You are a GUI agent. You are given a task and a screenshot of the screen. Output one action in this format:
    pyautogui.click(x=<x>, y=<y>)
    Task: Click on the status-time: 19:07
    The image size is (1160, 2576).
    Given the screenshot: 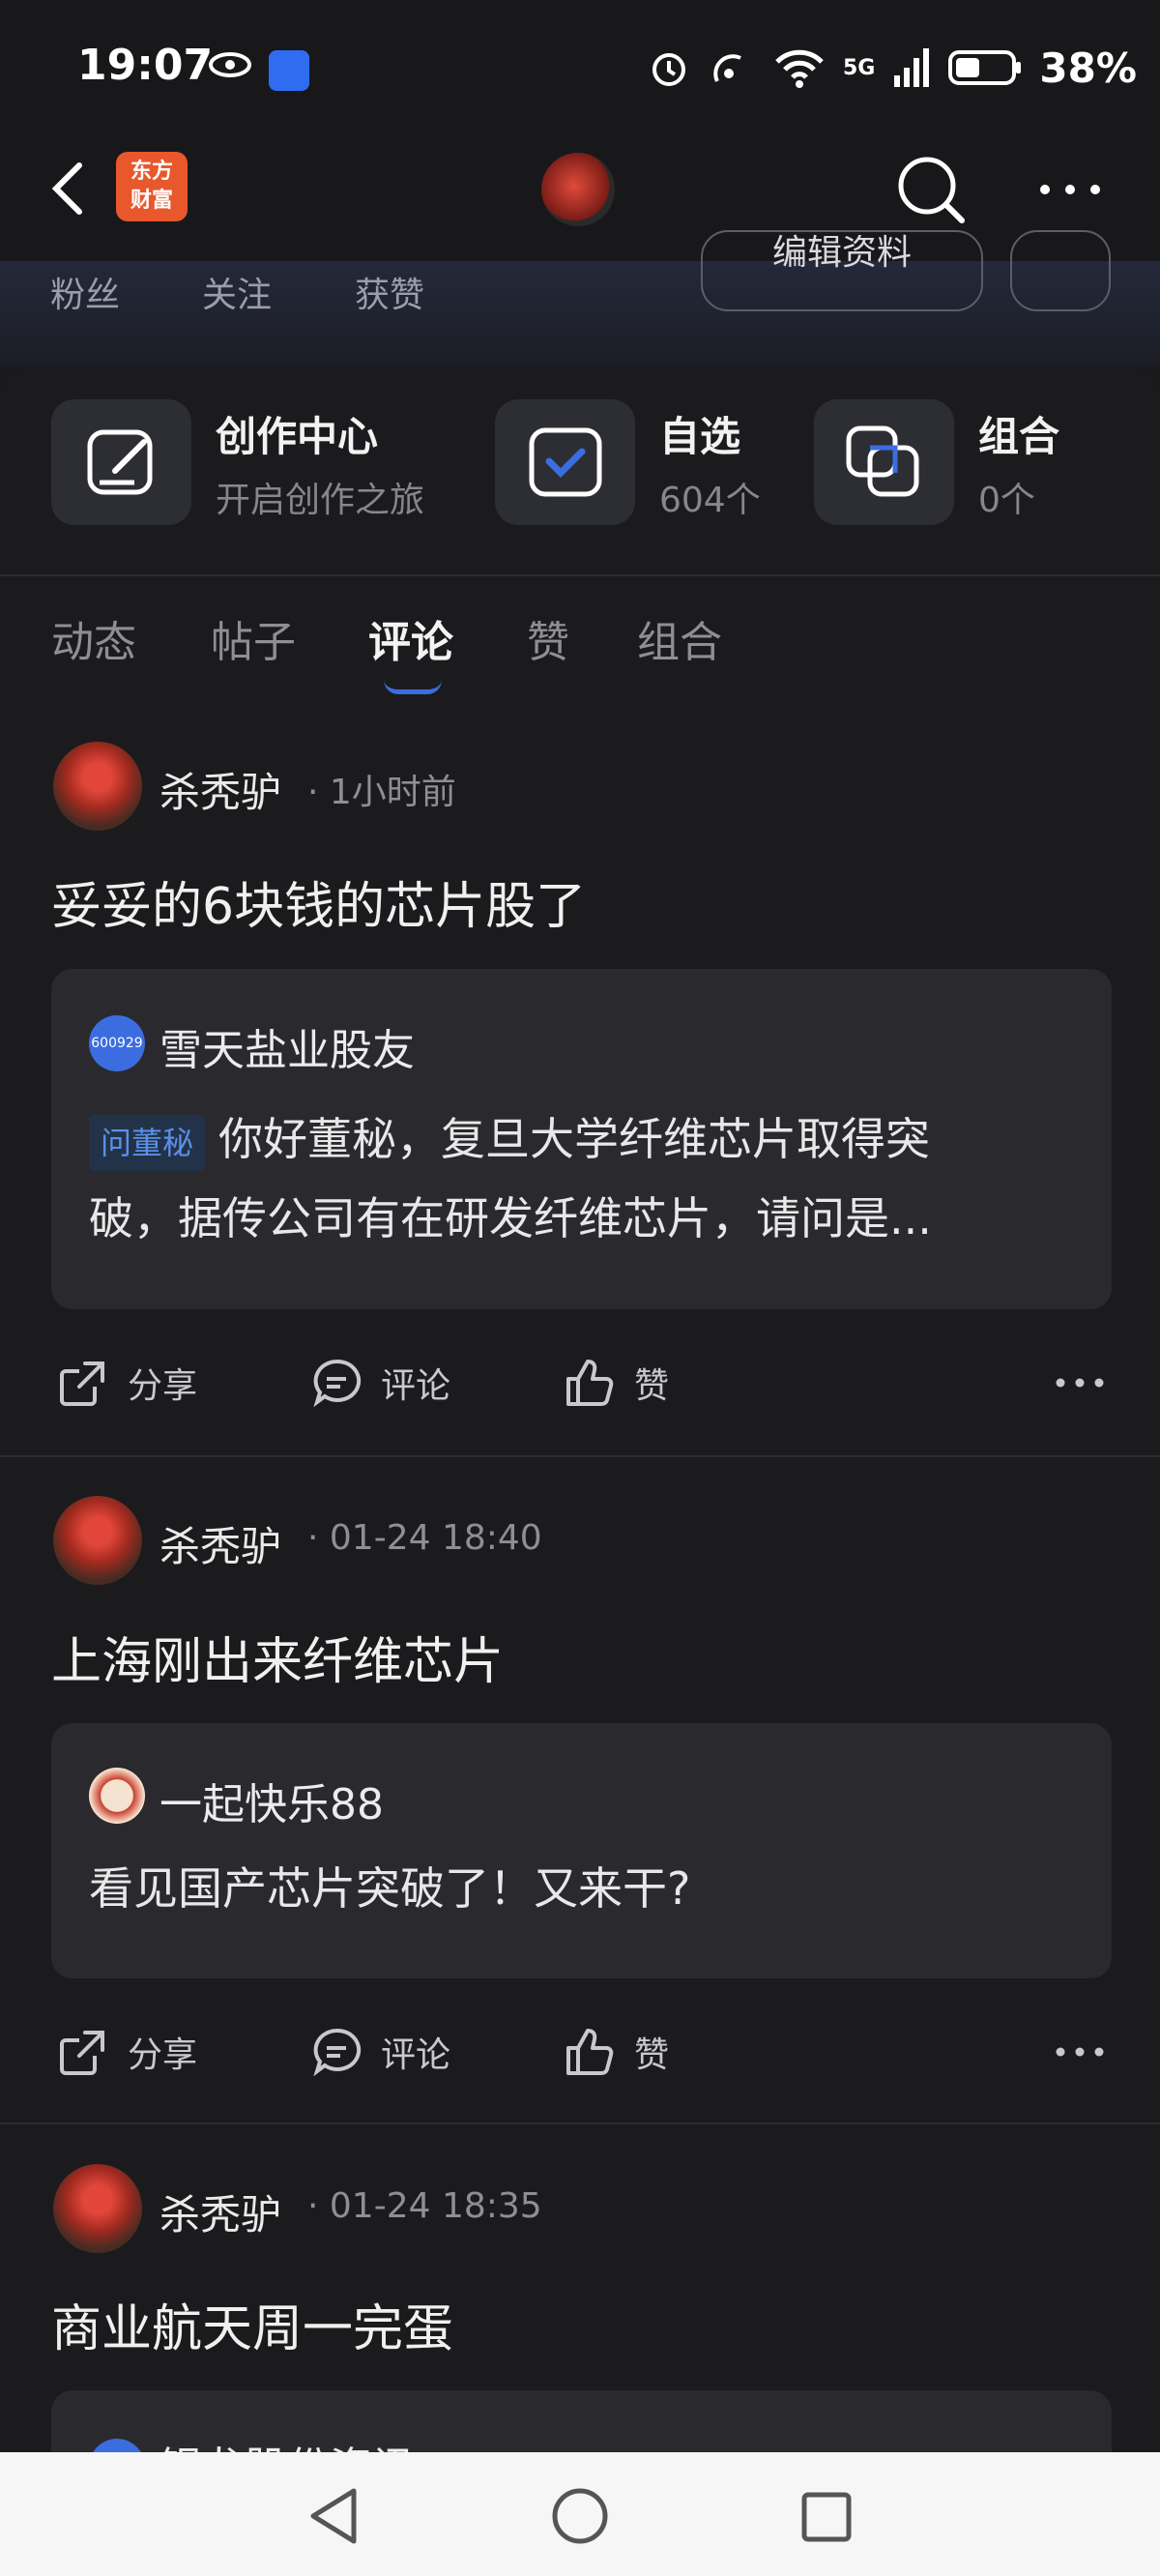 What is the action you would take?
    pyautogui.click(x=145, y=65)
    